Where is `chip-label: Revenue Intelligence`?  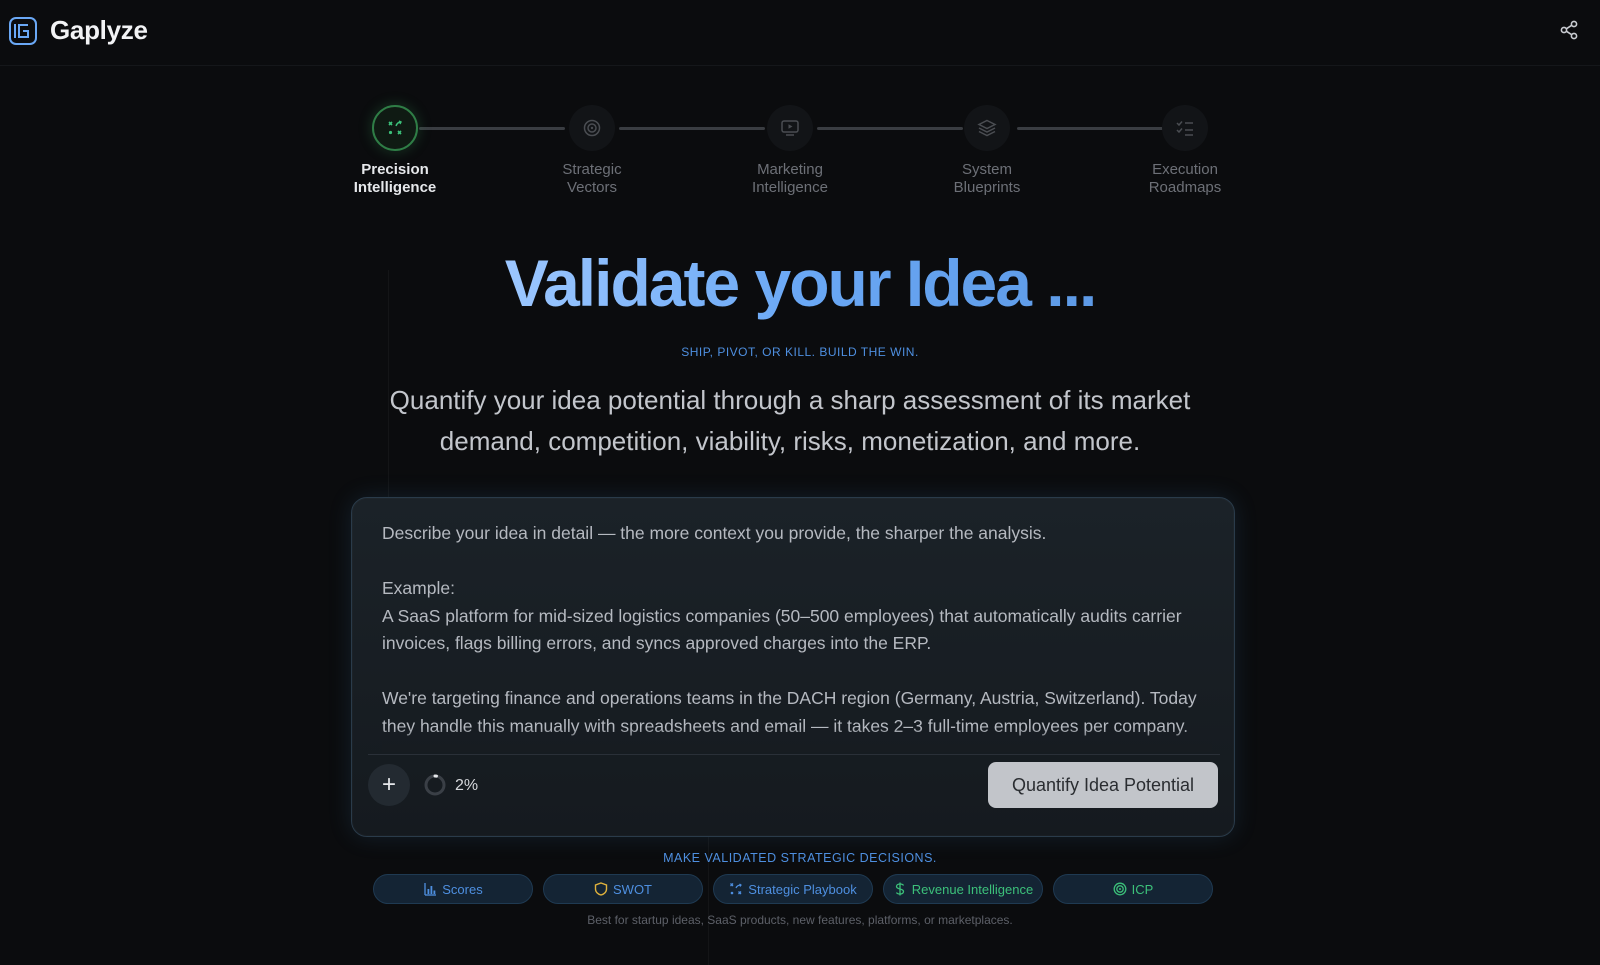 chip-label: Revenue Intelligence is located at coordinates (972, 889).